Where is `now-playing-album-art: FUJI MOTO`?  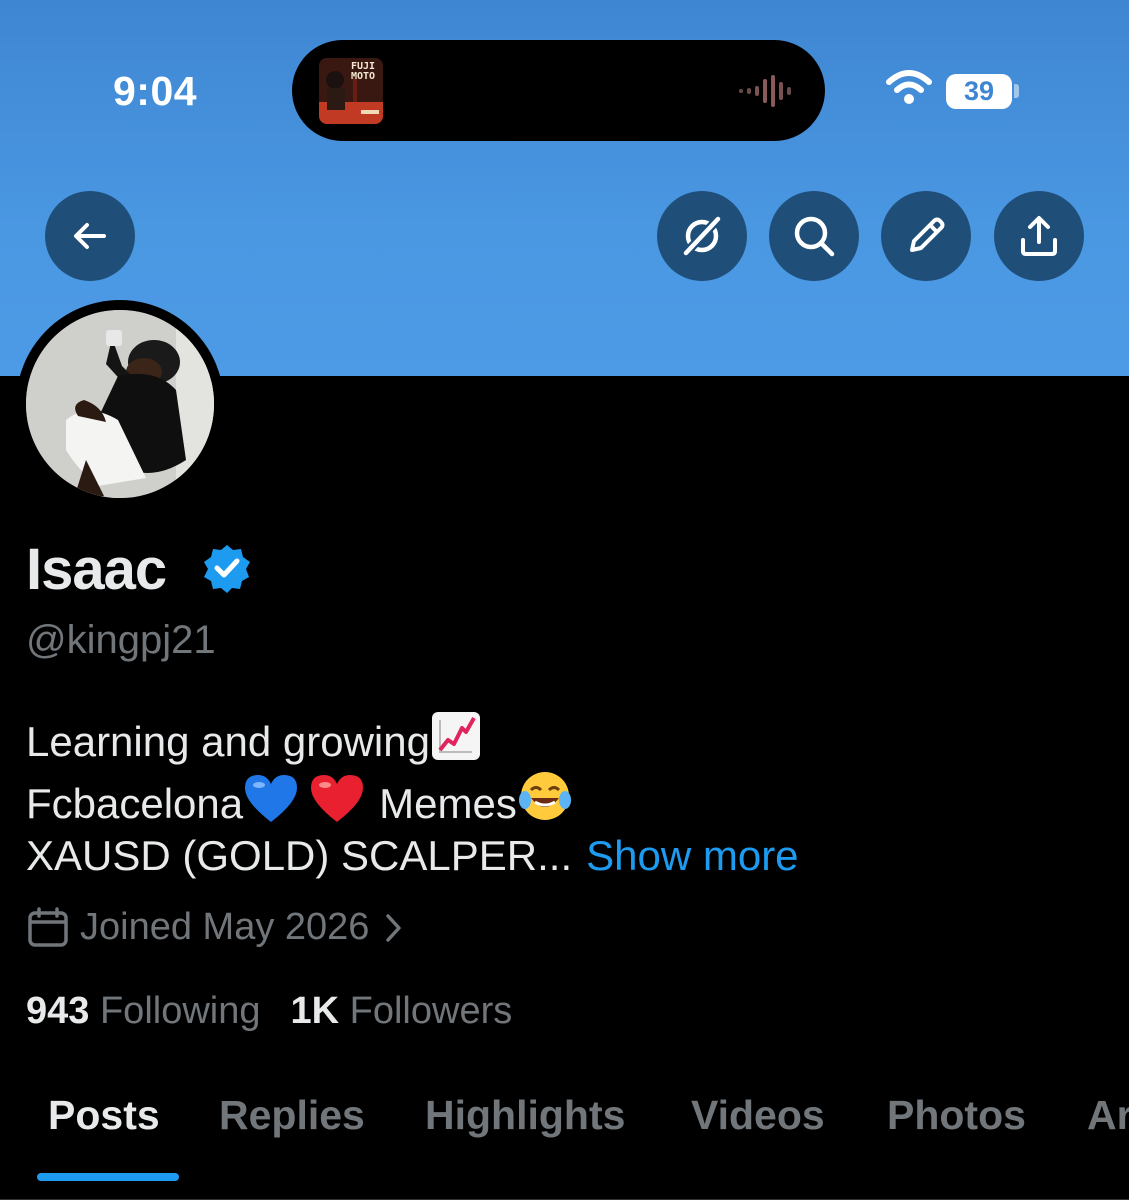
now-playing-album-art: FUJI MOTO is located at coordinates (351, 91).